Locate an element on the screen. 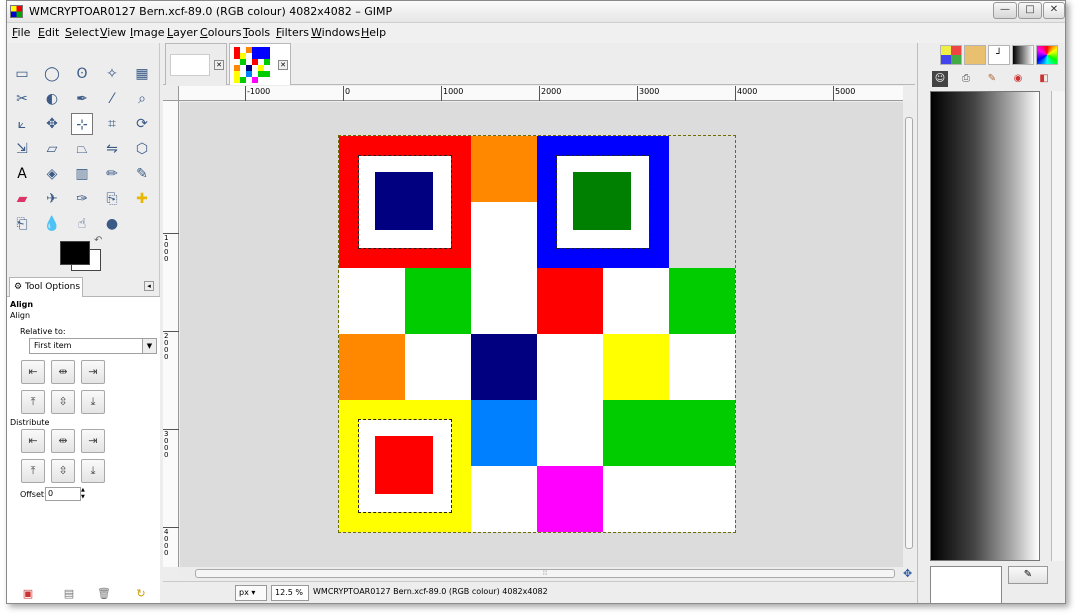 This screenshot has width=1080, height=615. paintbrush-icon: ✎ is located at coordinates (142, 174).